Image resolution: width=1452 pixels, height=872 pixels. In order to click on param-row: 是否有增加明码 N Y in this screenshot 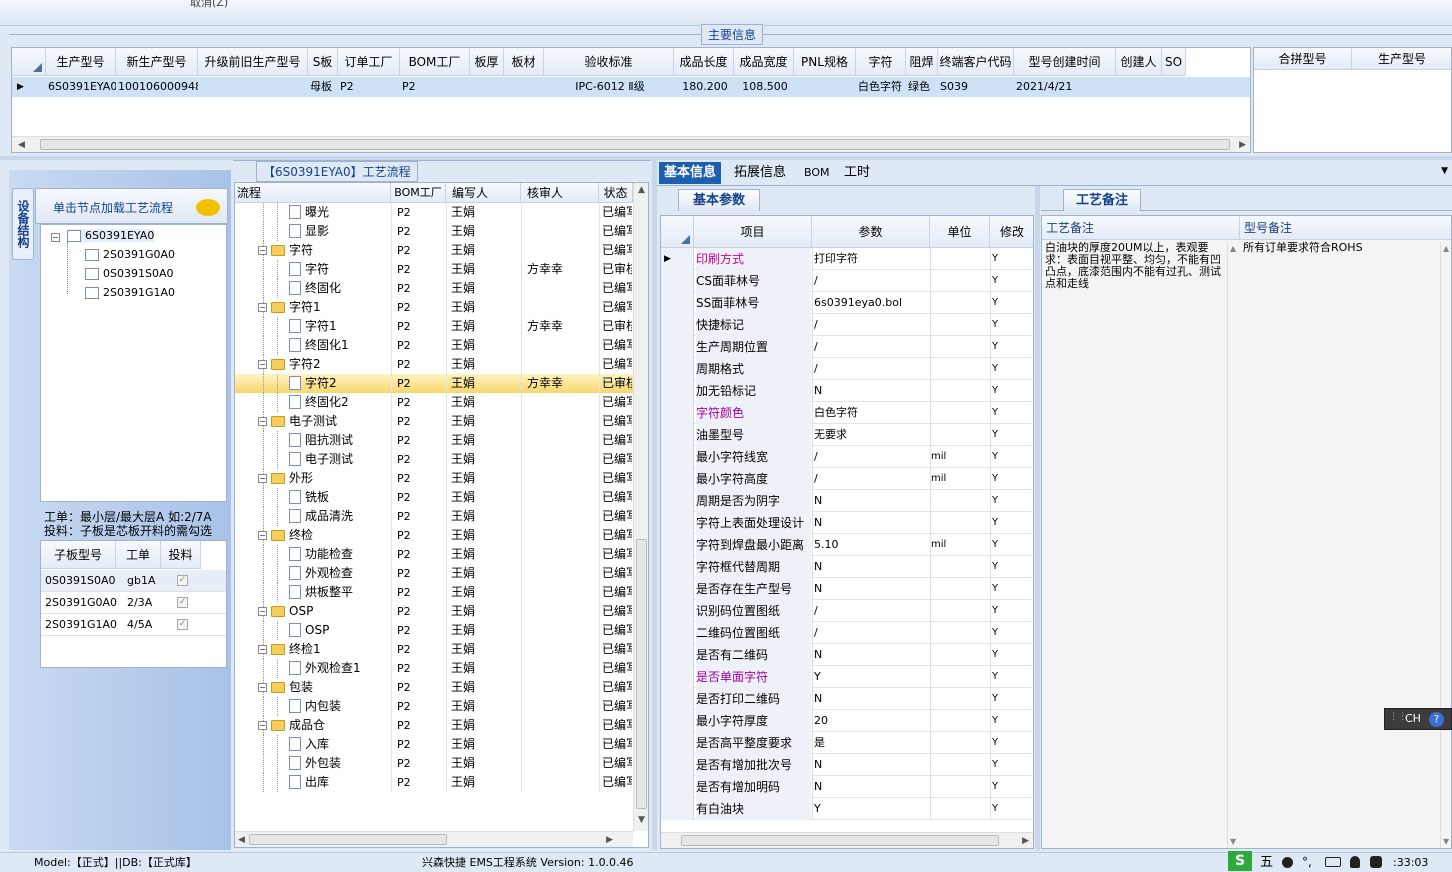, I will do `click(847, 787)`.